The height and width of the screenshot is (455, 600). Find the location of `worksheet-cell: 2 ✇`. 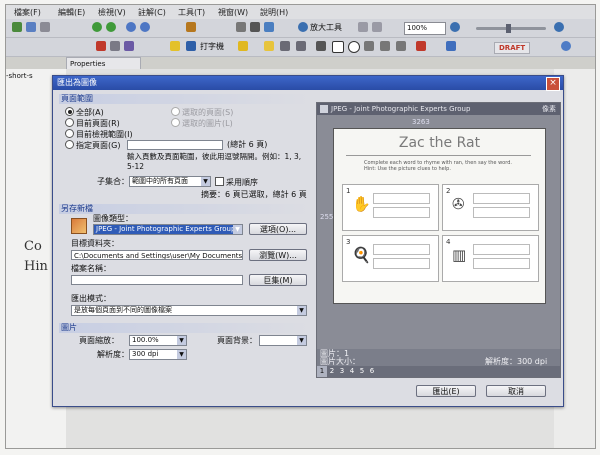

worksheet-cell: 2 ✇ is located at coordinates (490, 207).